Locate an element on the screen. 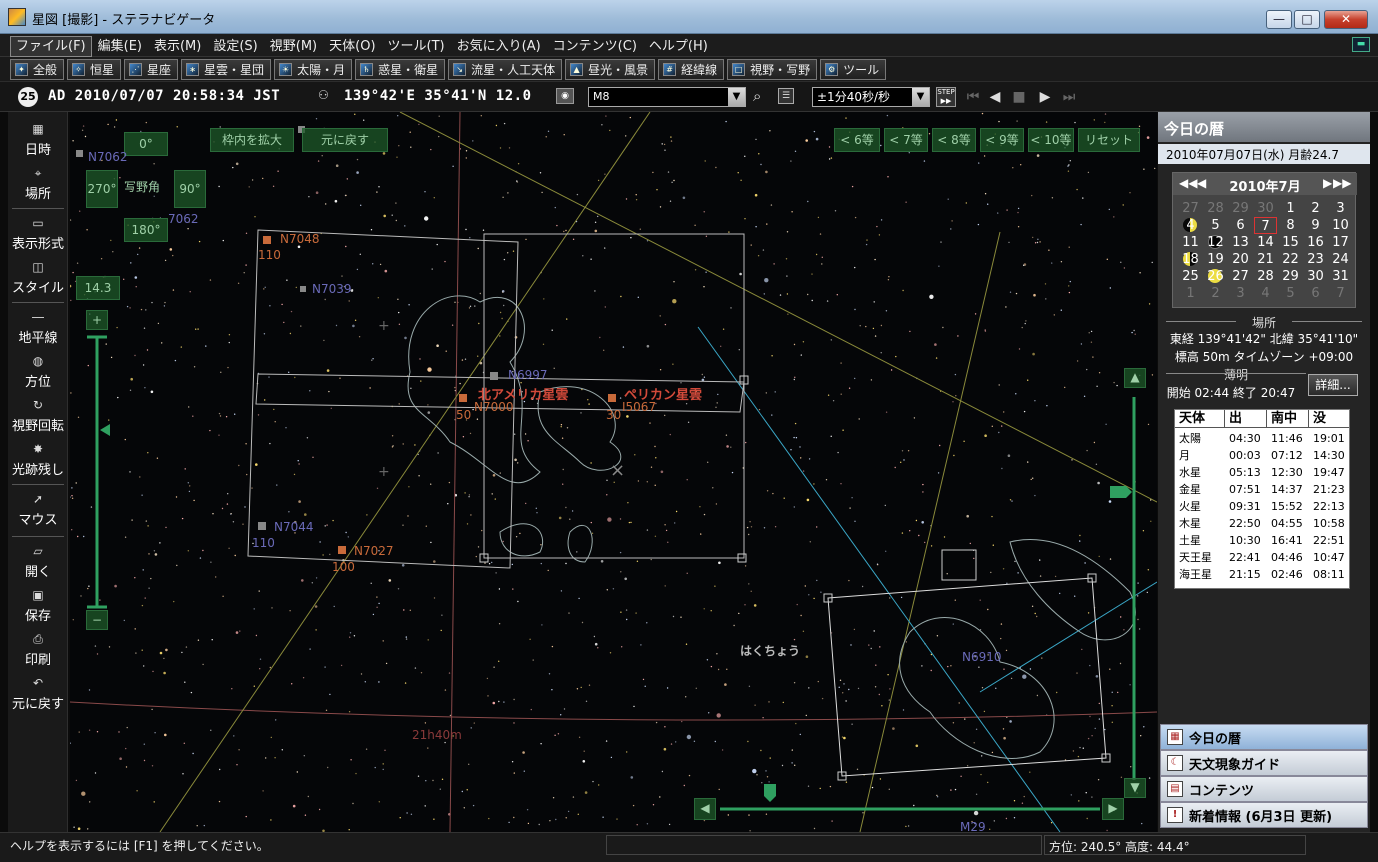 The image size is (1378, 862). layout-icon: ▬ is located at coordinates (1361, 44).